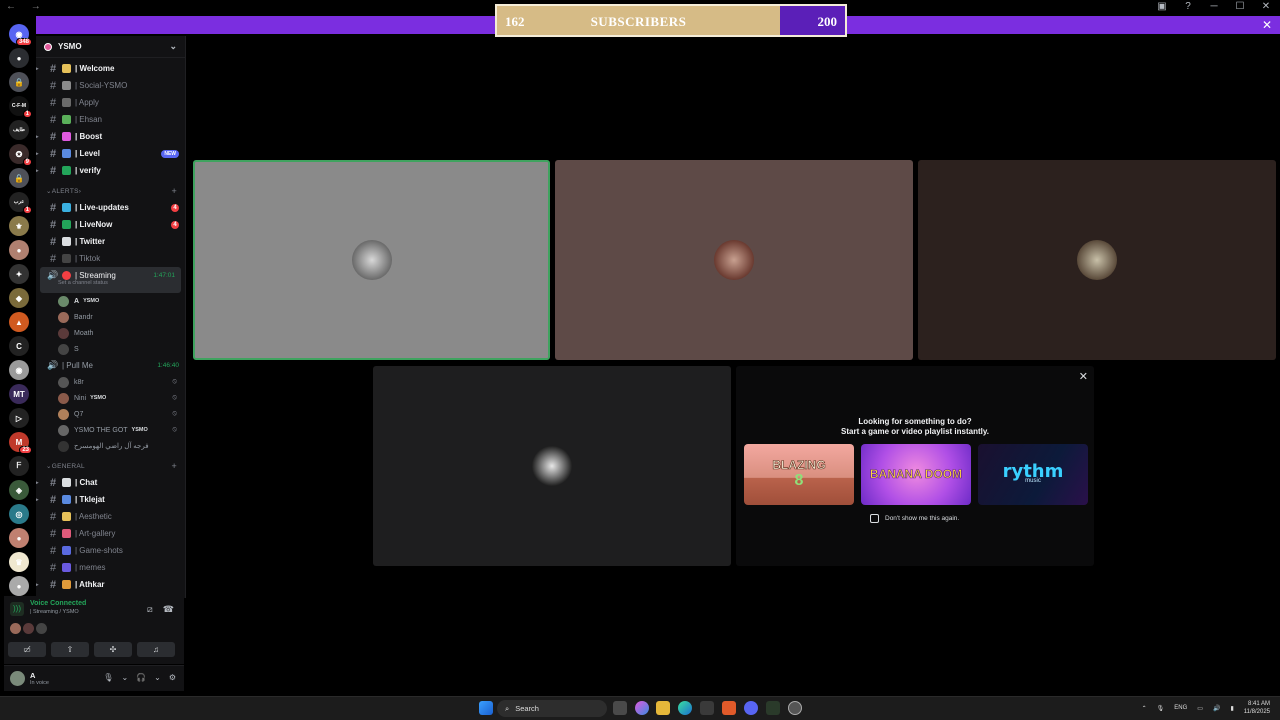 This screenshot has height=720, width=1280. I want to click on server-icon: ▷, so click(19, 418).